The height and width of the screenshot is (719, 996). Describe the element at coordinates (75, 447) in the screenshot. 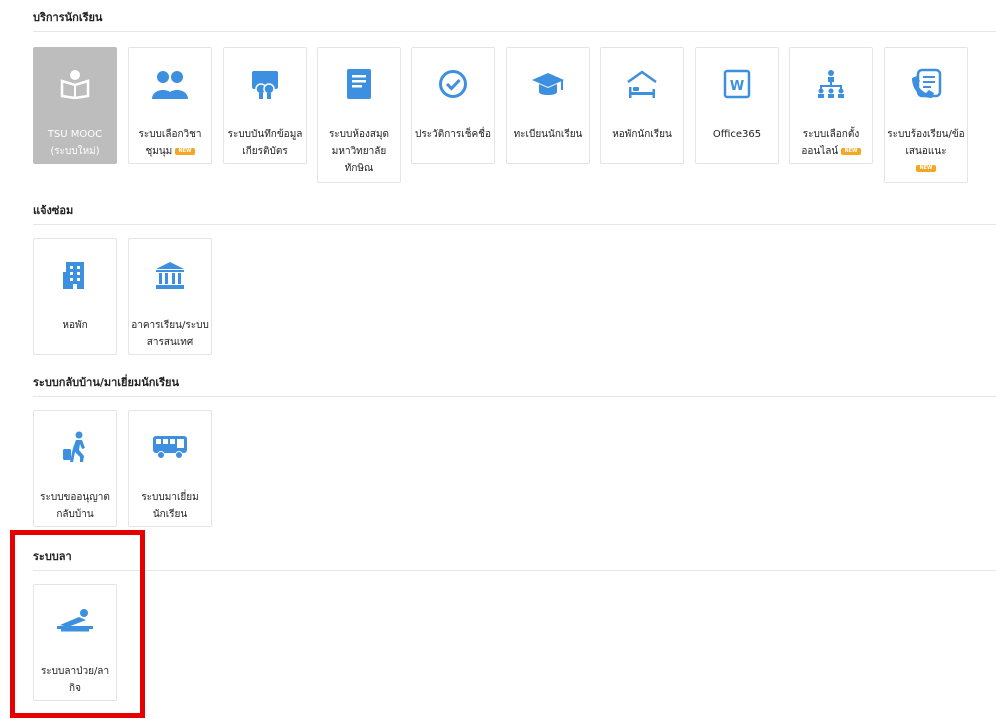

I see `traveler-walking-icon` at that location.